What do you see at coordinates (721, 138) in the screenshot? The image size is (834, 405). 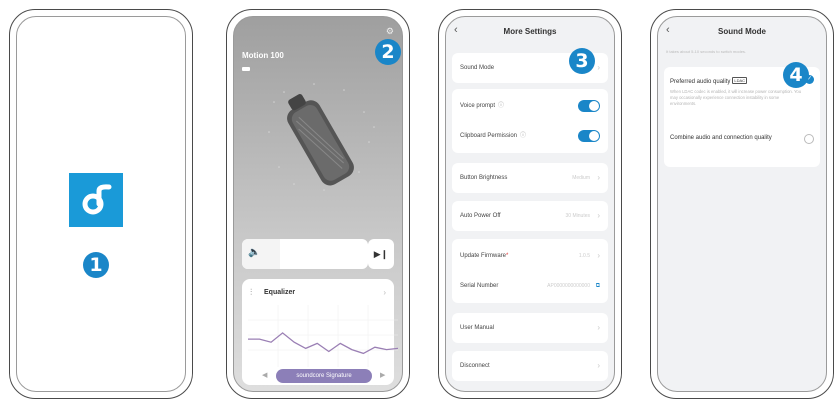 I see `option-combine-quality: Combine audio and connection quality` at bounding box center [721, 138].